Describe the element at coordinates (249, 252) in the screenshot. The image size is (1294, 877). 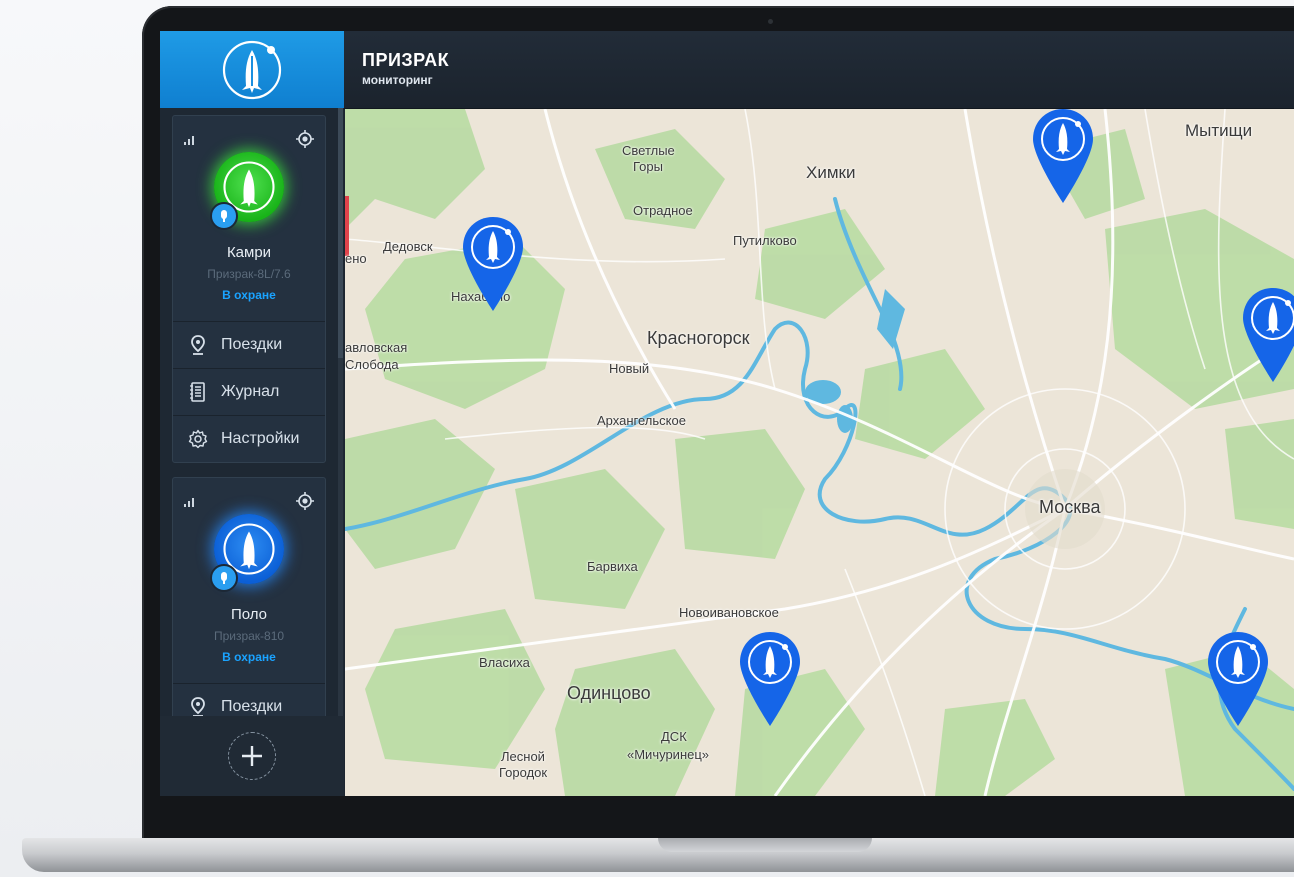
I see `vehicle-name: Камри` at that location.